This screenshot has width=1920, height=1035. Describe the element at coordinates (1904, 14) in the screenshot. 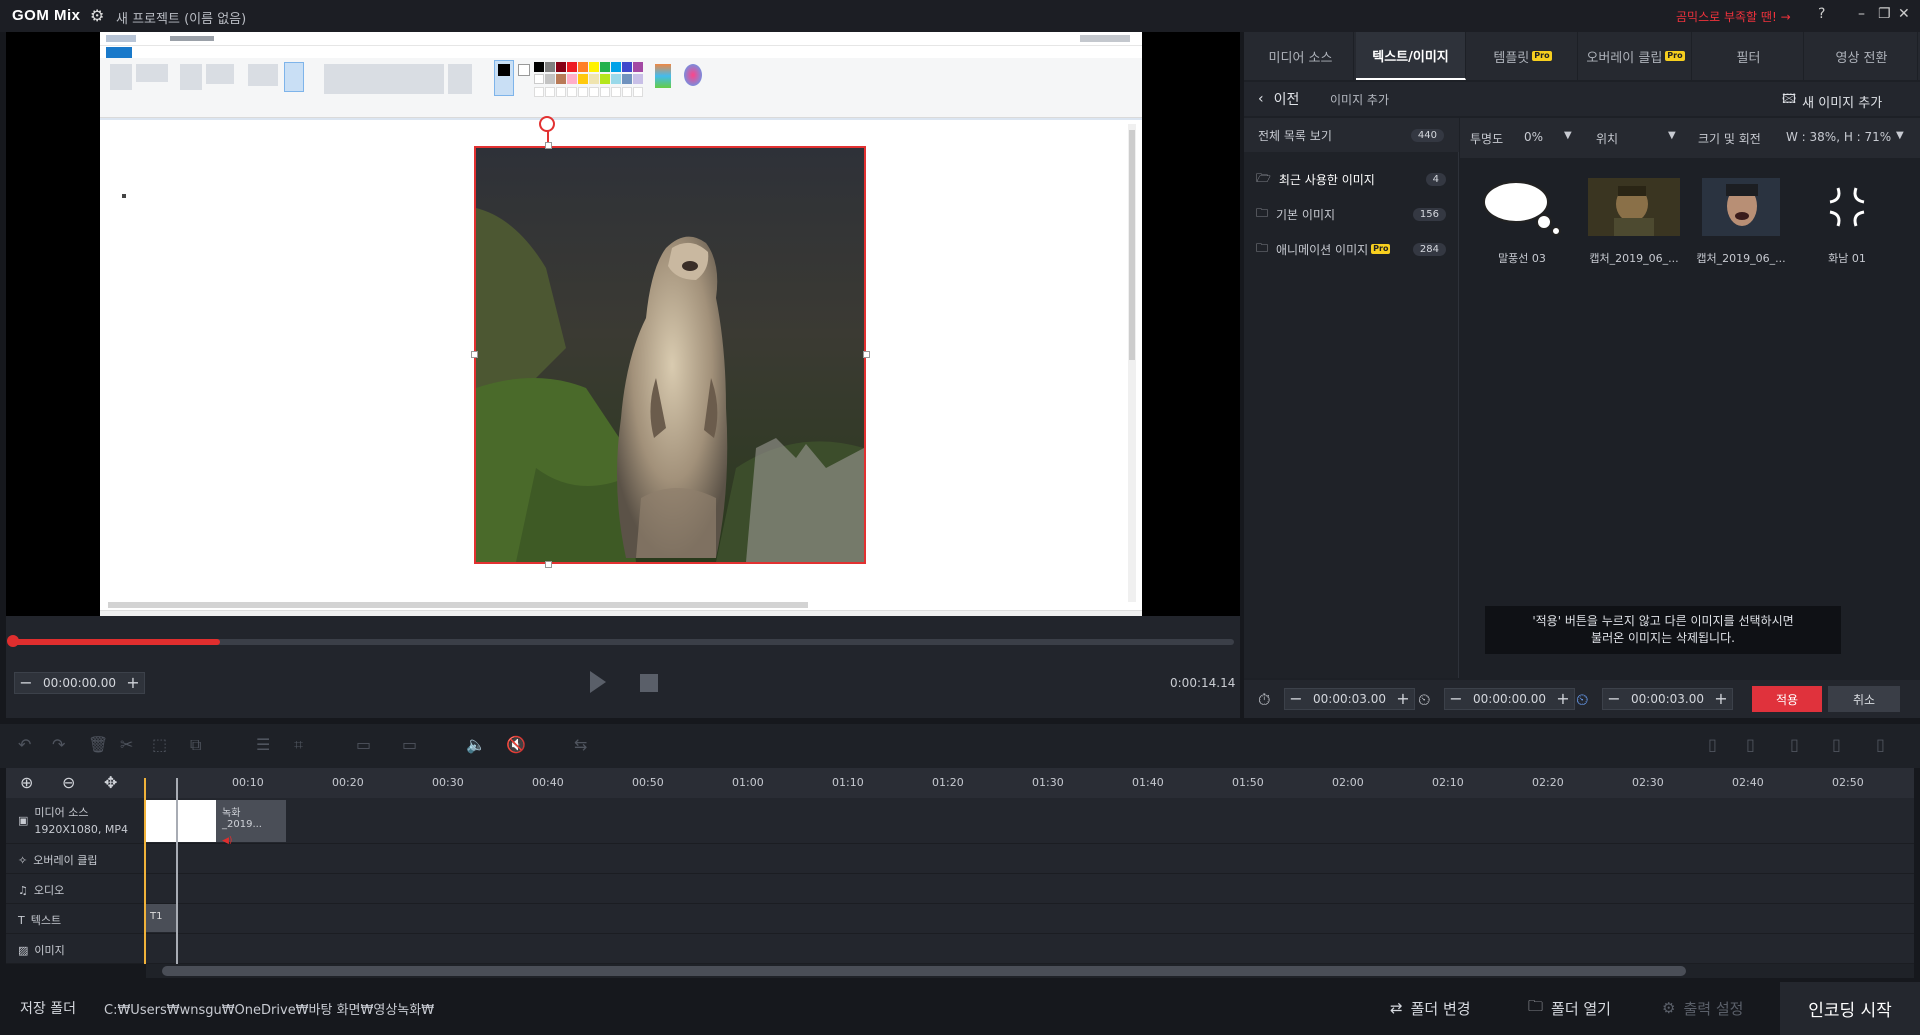

I see `close-icon: ✕` at that location.